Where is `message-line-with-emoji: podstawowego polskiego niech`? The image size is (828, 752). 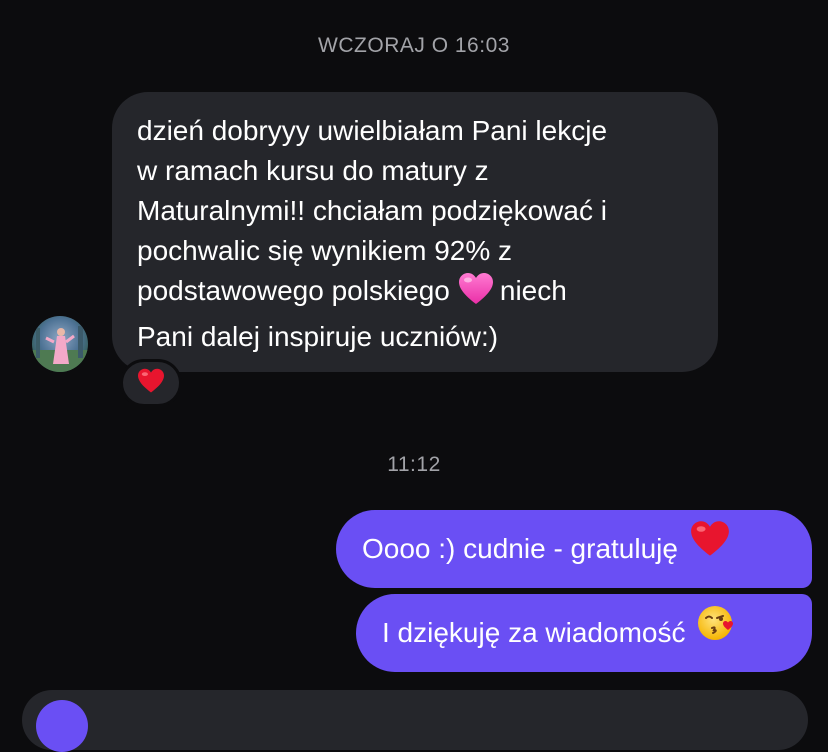
message-line-with-emoji: podstawowego polskiego niech is located at coordinates (417, 294).